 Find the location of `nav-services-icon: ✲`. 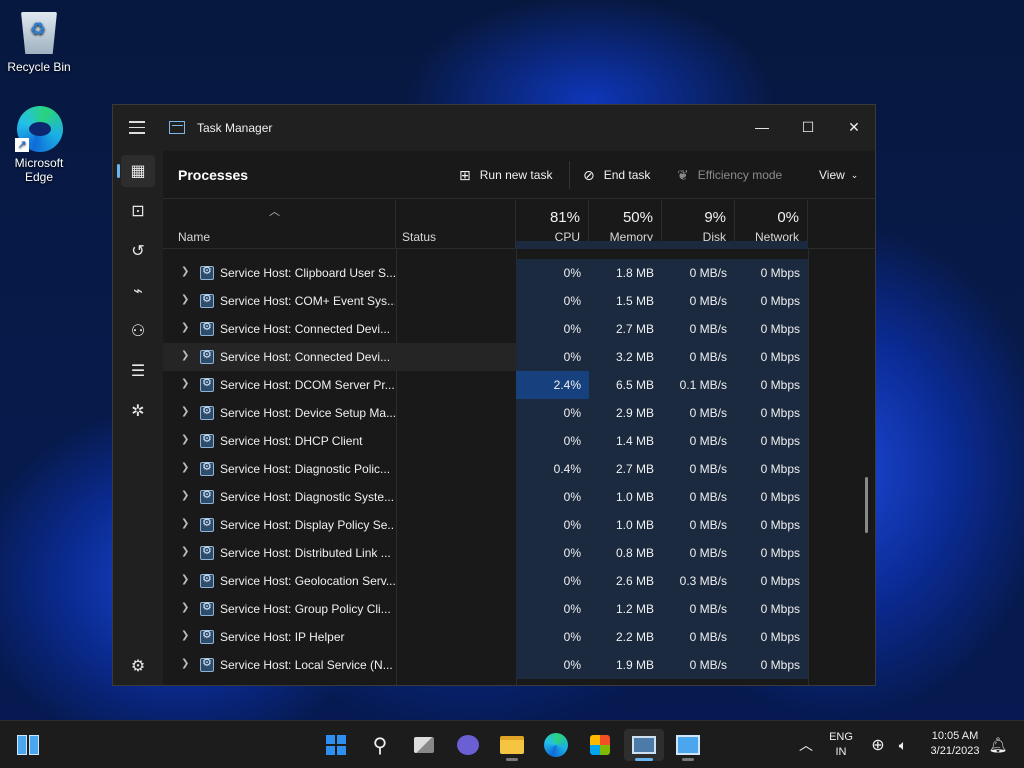

nav-services-icon: ✲ is located at coordinates (138, 411).